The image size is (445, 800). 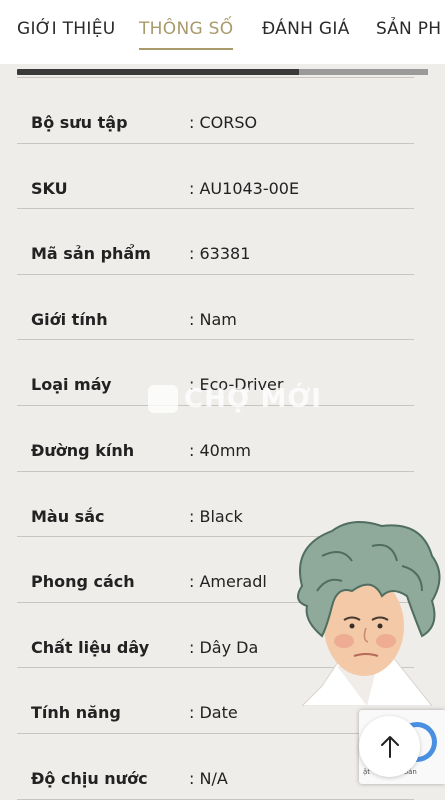 What do you see at coordinates (215, 308) in the screenshot?
I see `spec-row-gender: Giới tính : Nam` at bounding box center [215, 308].